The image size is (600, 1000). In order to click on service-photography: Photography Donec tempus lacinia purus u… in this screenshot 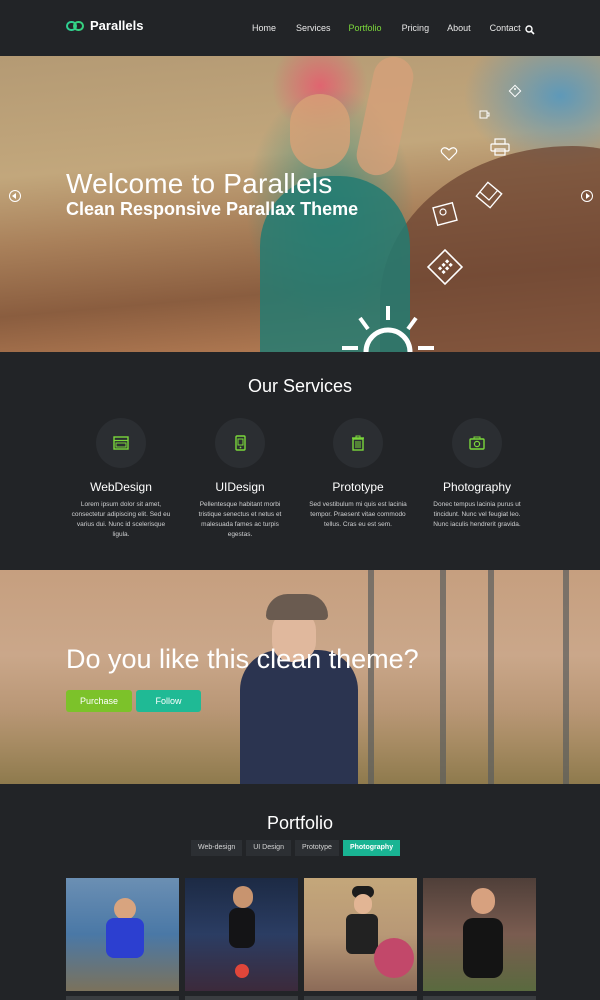, I will do `click(477, 474)`.